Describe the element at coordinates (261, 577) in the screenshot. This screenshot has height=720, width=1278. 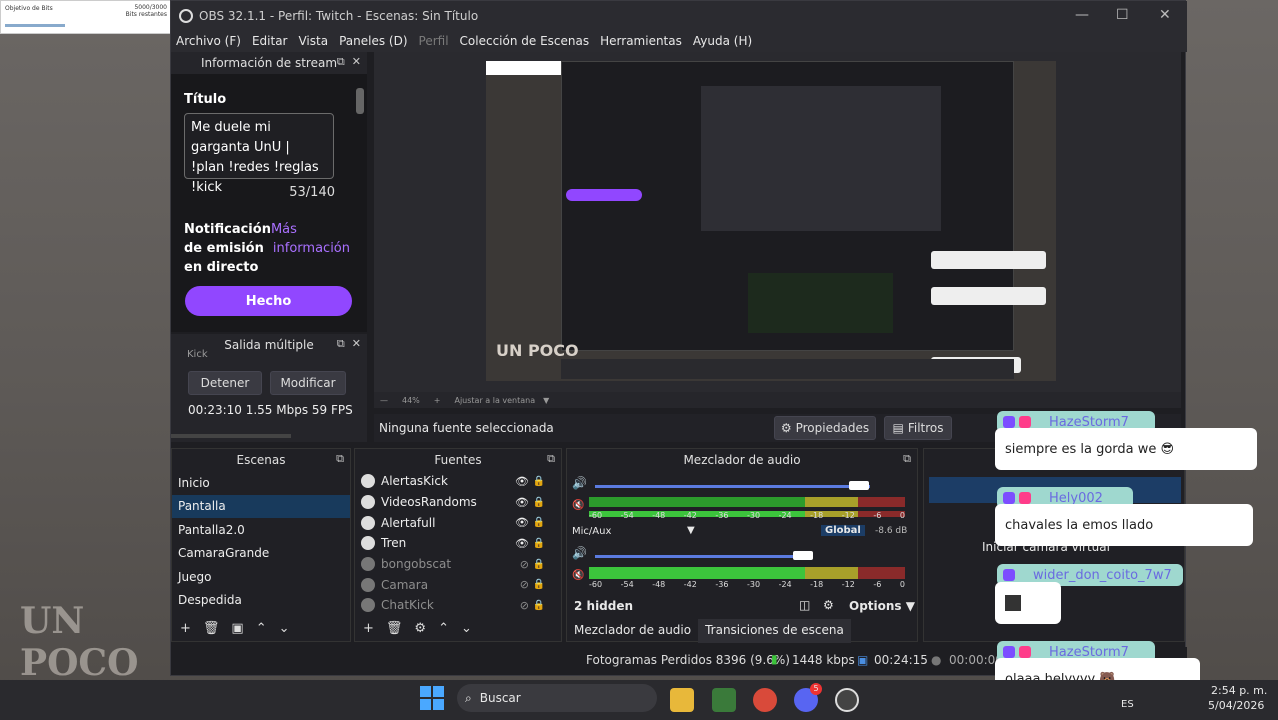
I see `scene-item: Juego` at that location.